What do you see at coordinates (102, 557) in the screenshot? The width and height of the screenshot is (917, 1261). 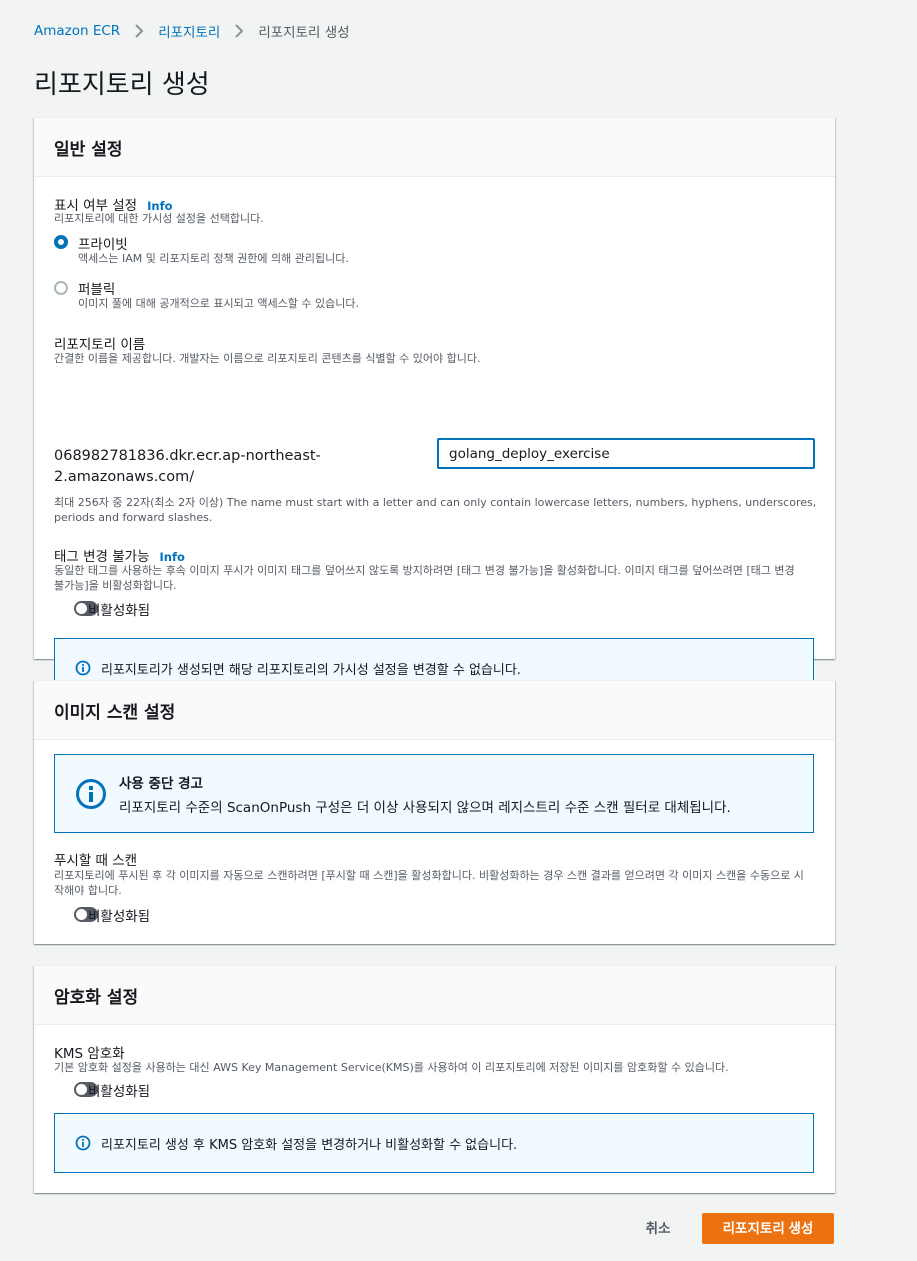 I see `tag-immutability-label: 태그 변경 불가능` at bounding box center [102, 557].